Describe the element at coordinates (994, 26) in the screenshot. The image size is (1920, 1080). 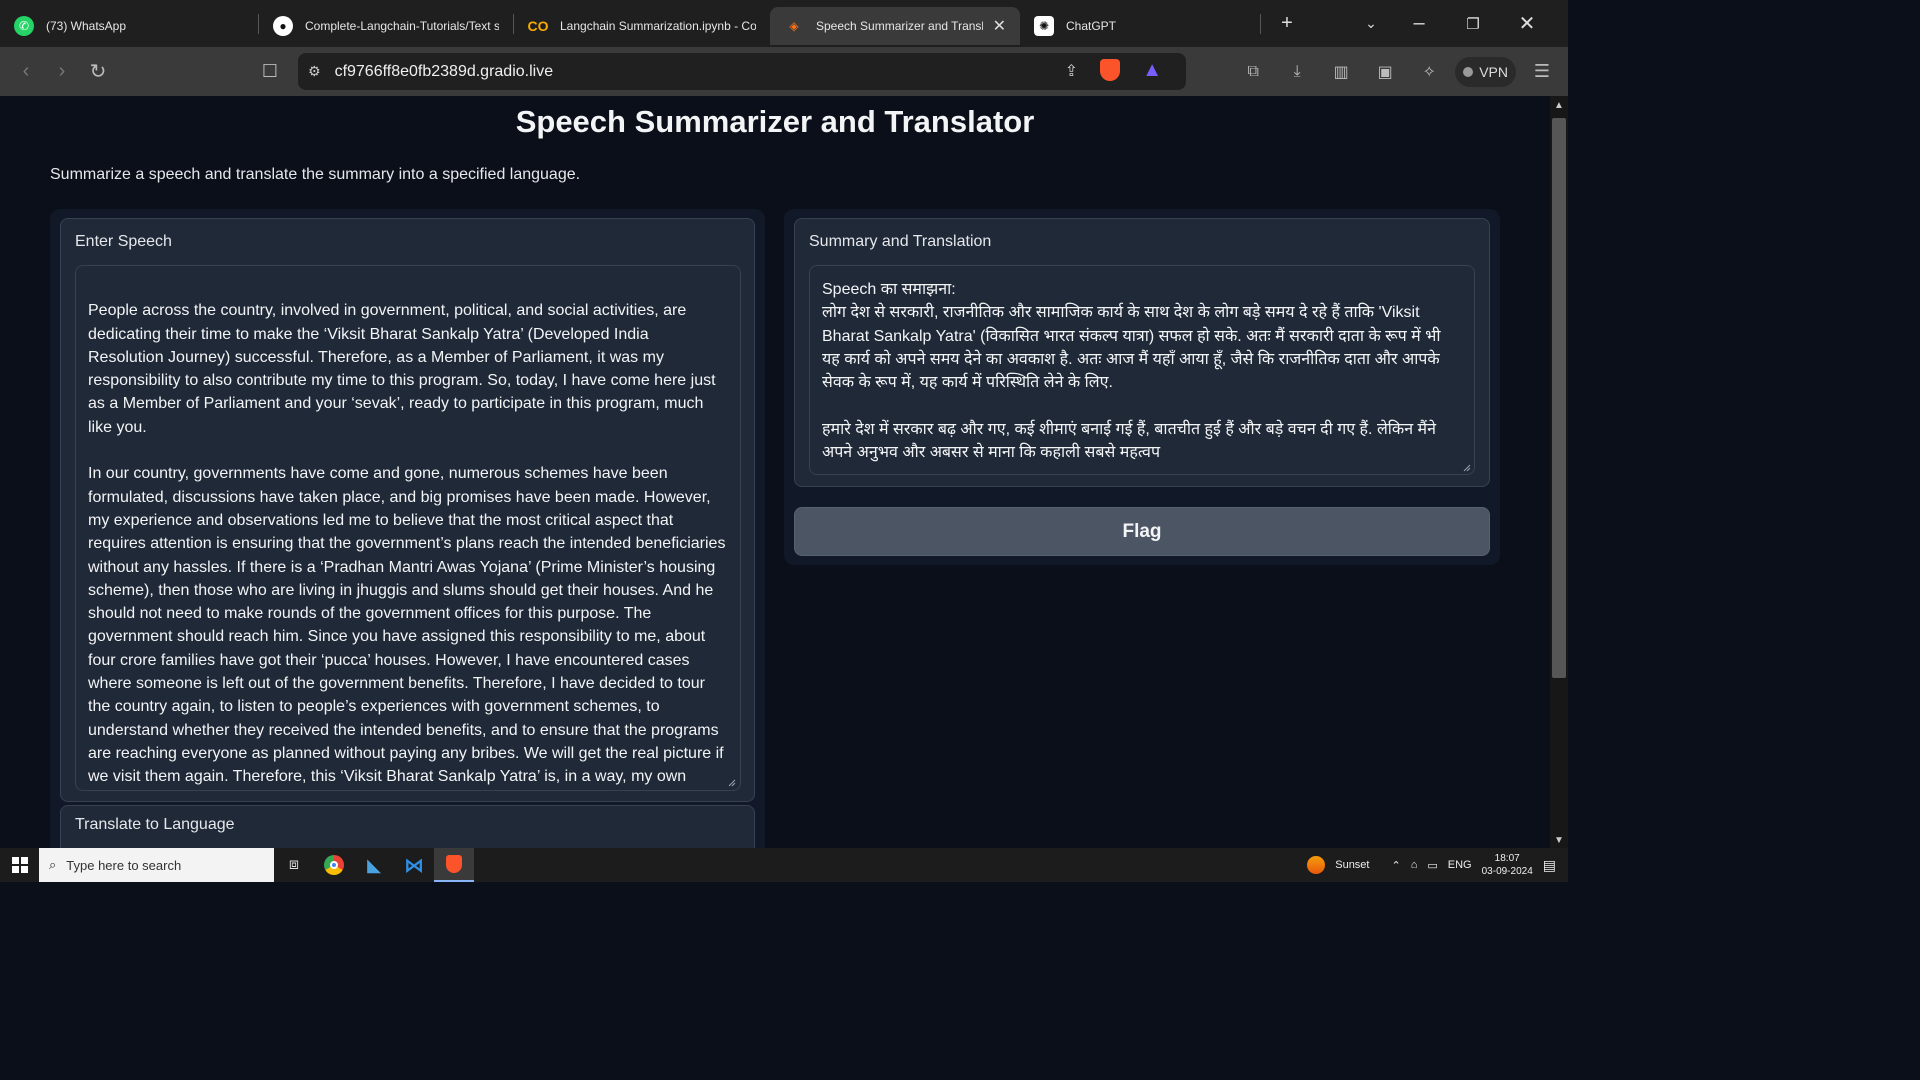
I see `close-tab-icon: ✕` at that location.